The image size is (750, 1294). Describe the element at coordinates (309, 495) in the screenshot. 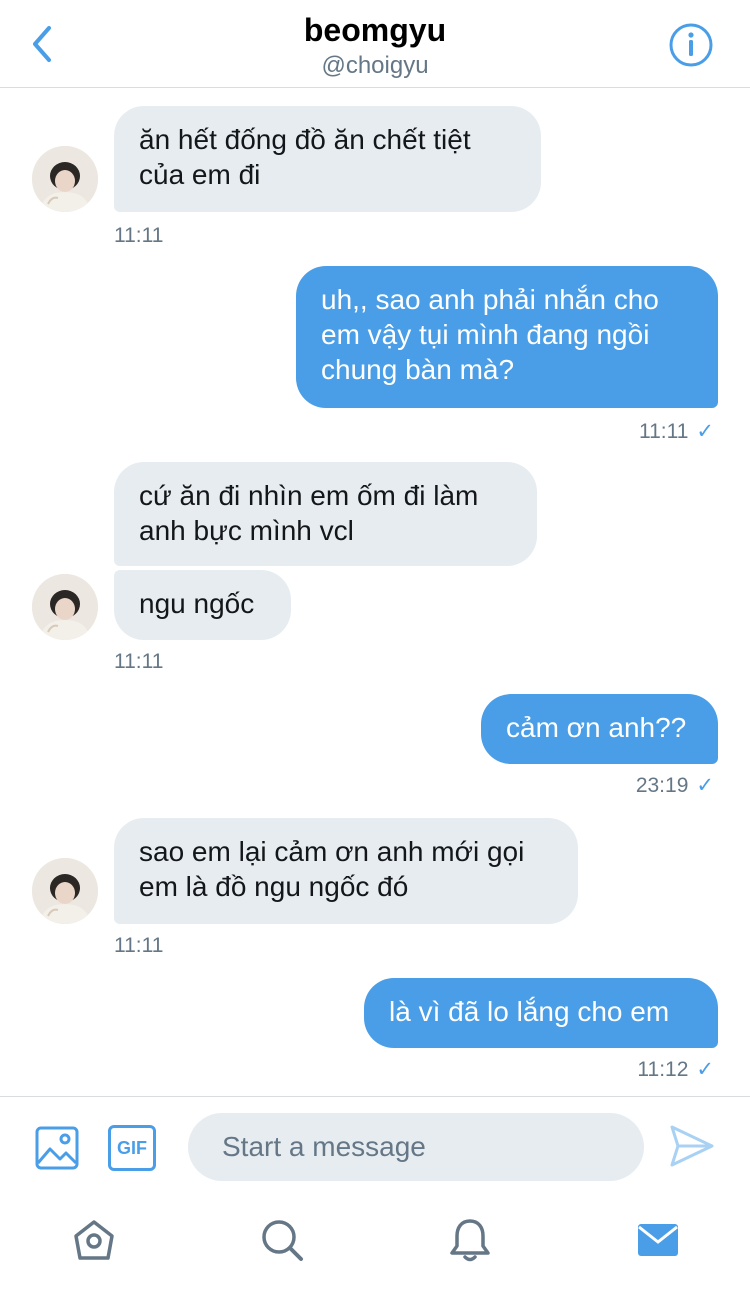

I see `message-line: cứ ăn đi nhìn em ốm đi làm` at that location.